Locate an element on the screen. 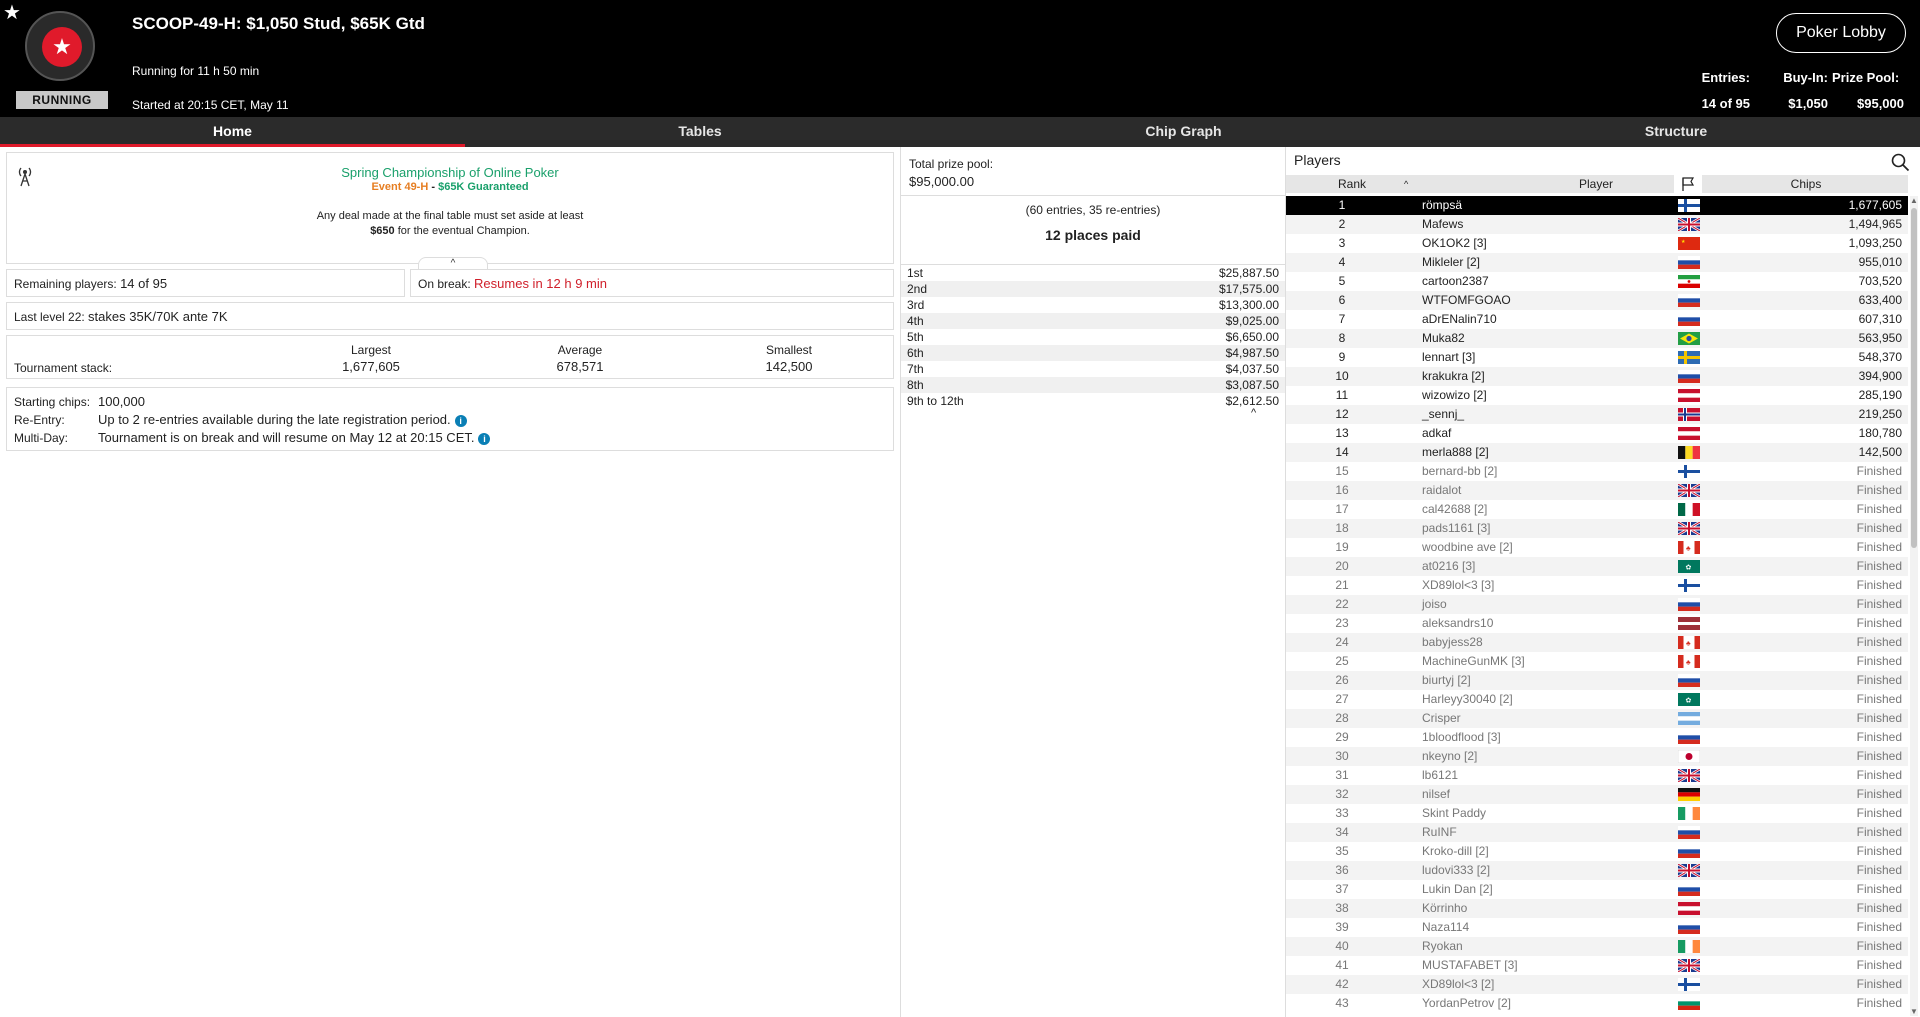  tab-home: Home is located at coordinates (232, 132).